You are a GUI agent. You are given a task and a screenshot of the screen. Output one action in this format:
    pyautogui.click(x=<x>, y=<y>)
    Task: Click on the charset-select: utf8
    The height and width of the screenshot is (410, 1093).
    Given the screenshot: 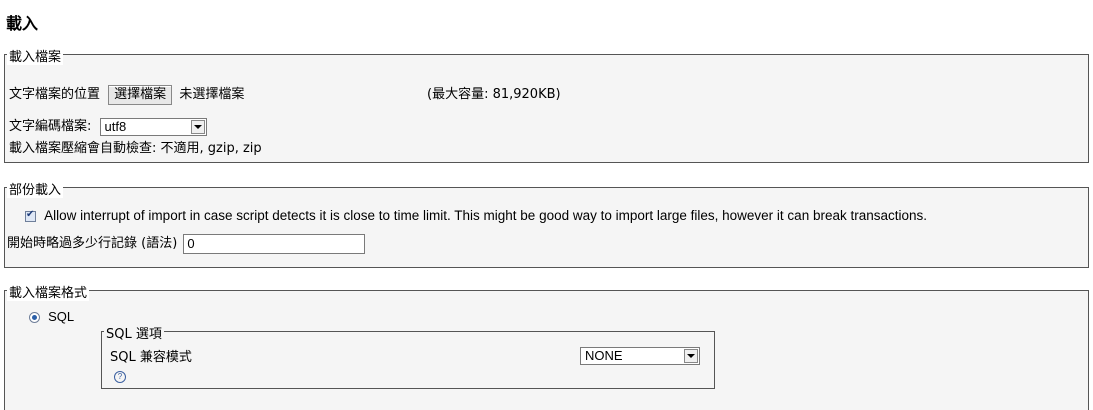 What is the action you would take?
    pyautogui.click(x=153, y=126)
    